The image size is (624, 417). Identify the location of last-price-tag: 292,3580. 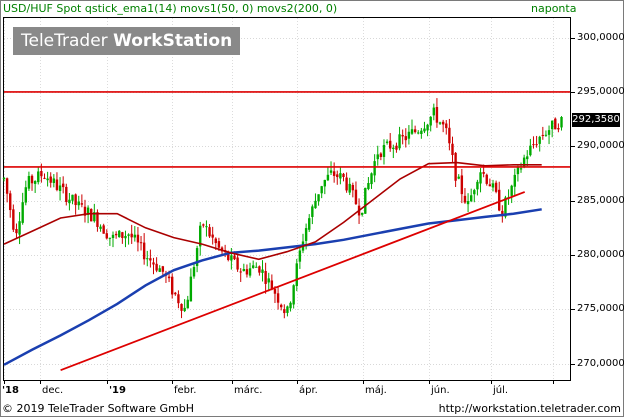
(596, 120).